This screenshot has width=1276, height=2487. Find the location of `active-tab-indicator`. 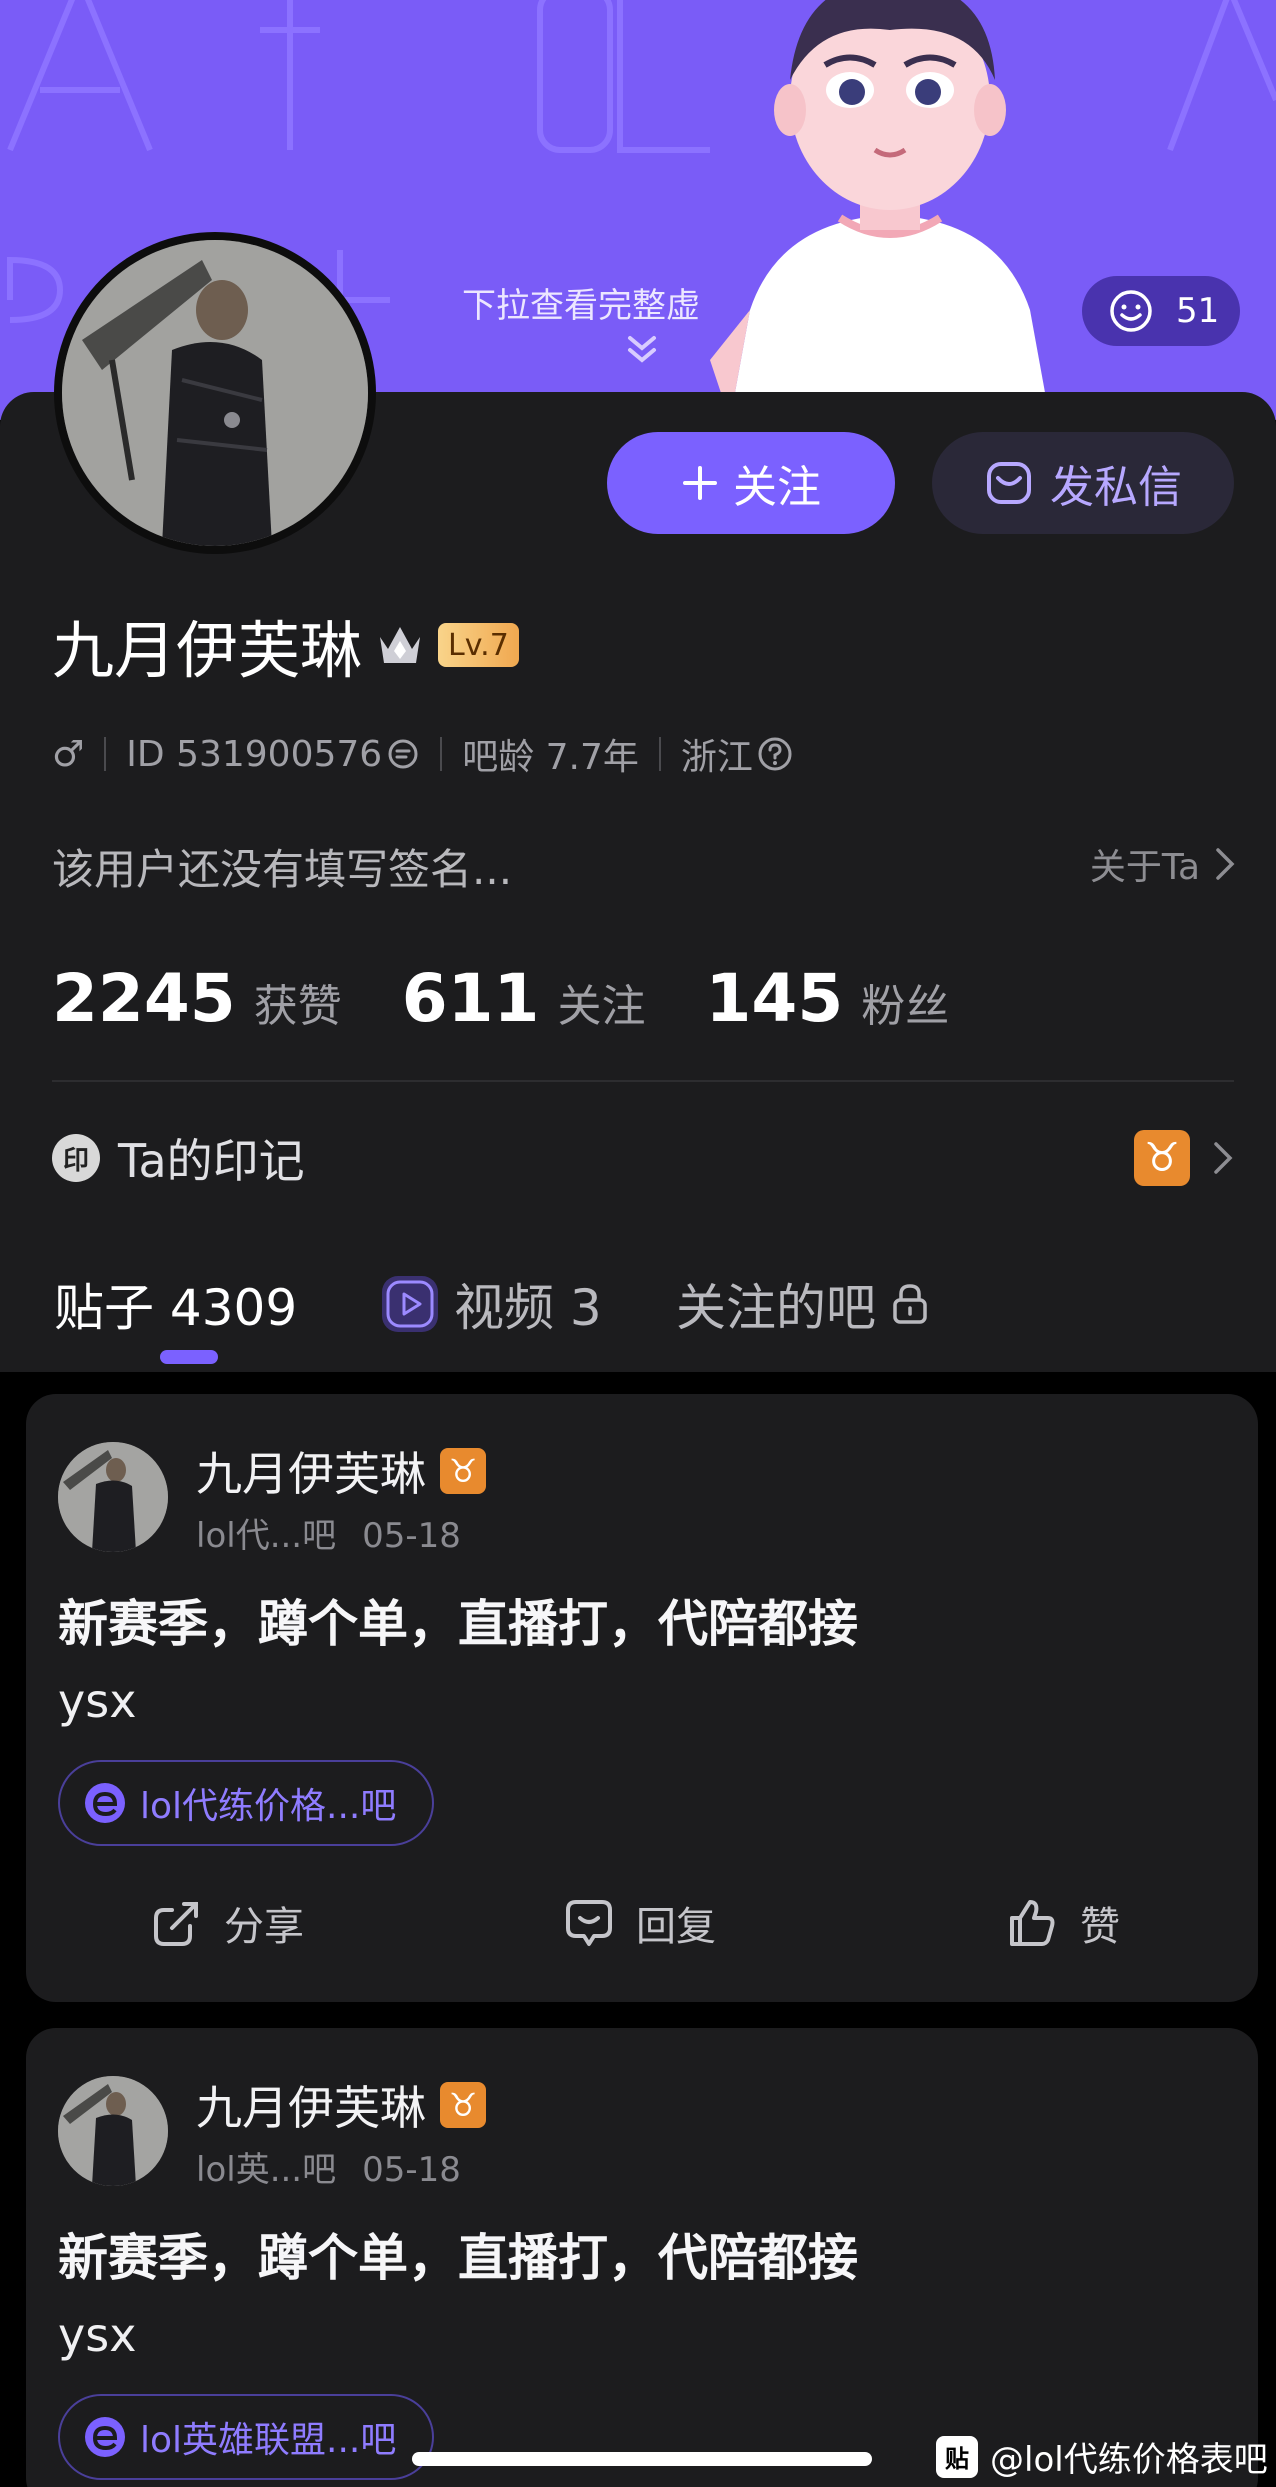

active-tab-indicator is located at coordinates (189, 1357).